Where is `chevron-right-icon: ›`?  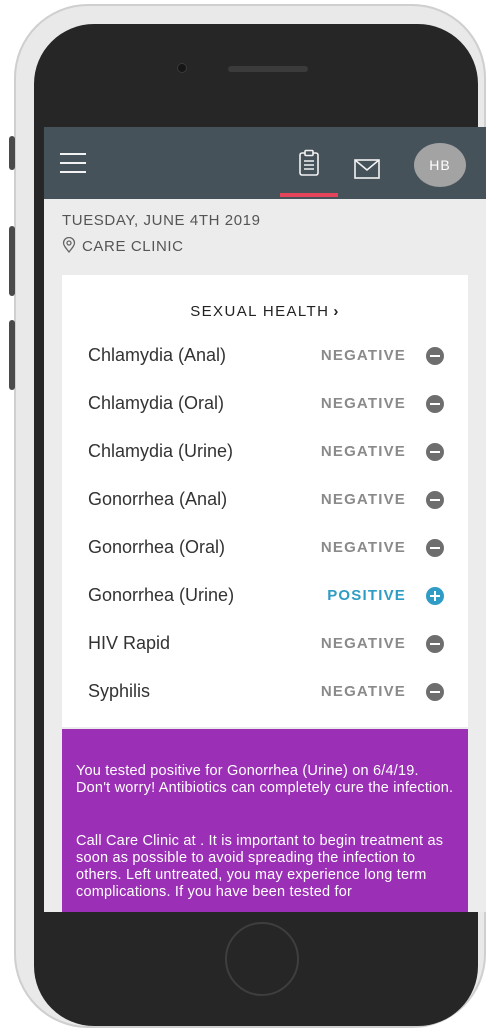 chevron-right-icon: › is located at coordinates (336, 311).